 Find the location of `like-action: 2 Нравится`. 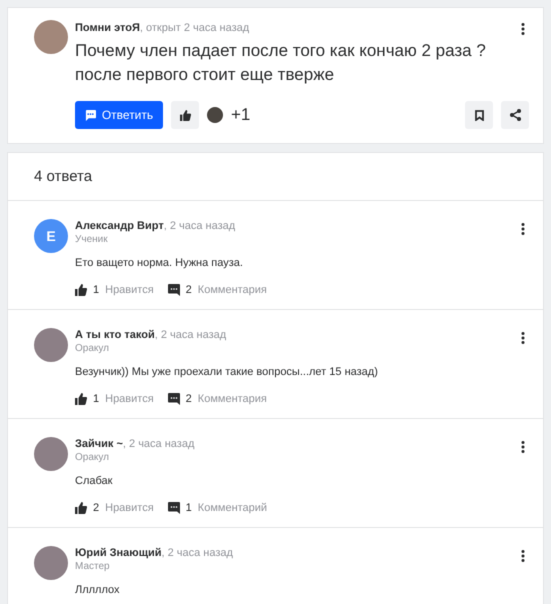

like-action: 2 Нравится is located at coordinates (114, 508).